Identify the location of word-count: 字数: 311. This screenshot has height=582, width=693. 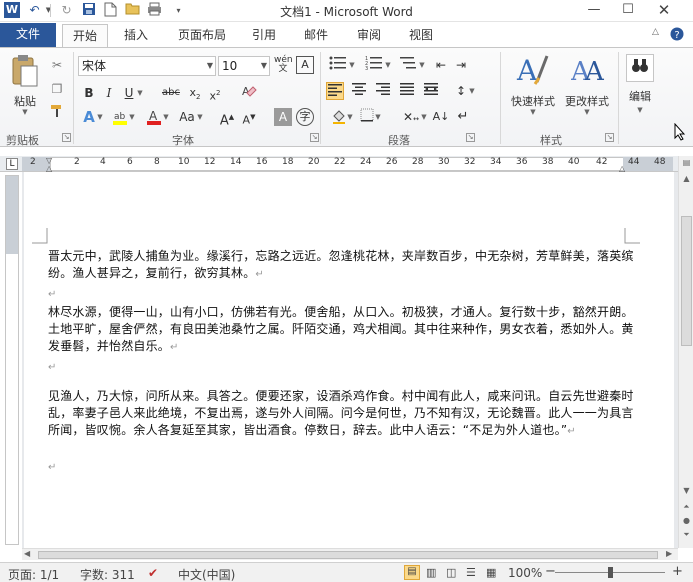
(107, 574).